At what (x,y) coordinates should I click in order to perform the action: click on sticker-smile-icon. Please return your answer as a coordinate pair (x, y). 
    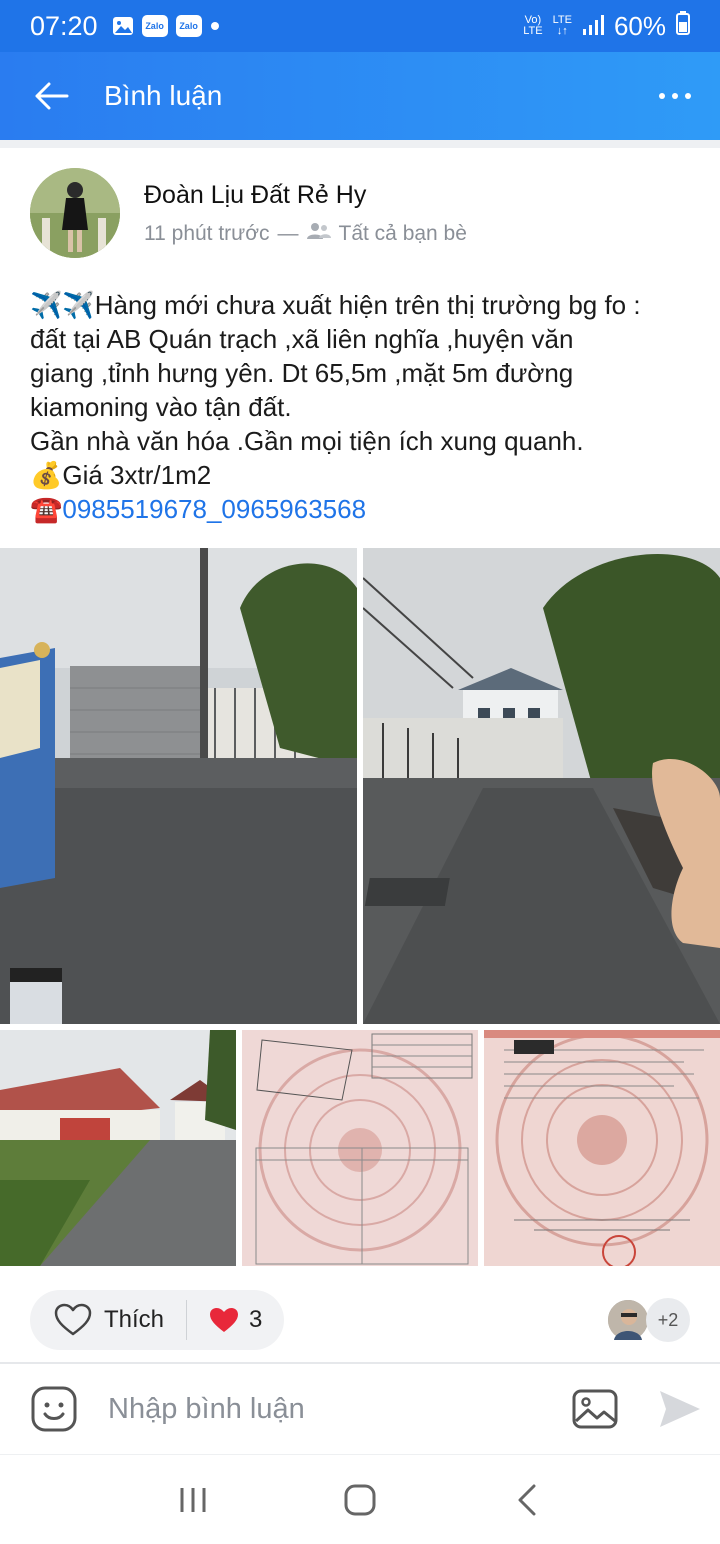
    Looking at the image, I should click on (54, 1409).